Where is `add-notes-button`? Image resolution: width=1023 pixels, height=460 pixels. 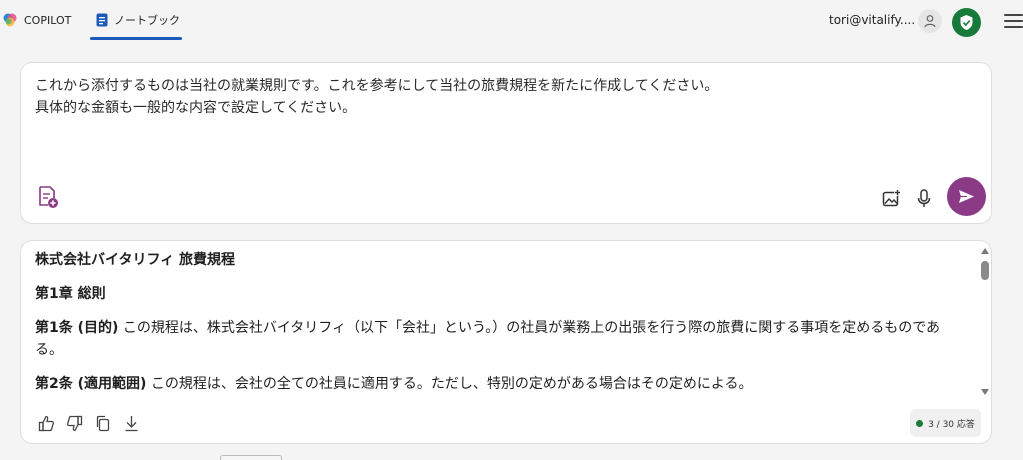 add-notes-button is located at coordinates (48, 197).